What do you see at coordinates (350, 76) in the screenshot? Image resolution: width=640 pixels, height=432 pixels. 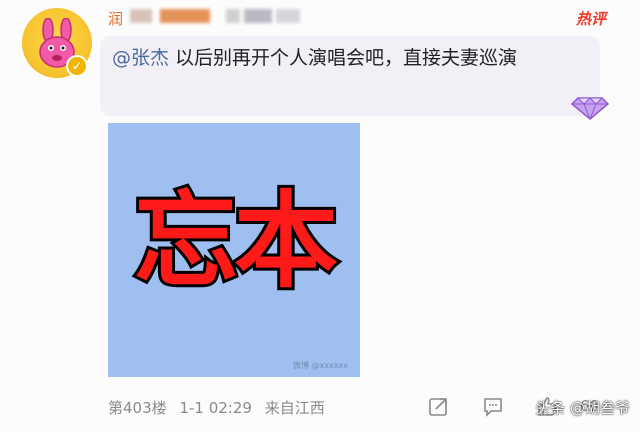 I see `comment-bubble: @张杰 以后别再开个人演唱会吧，直接夫妻巡演` at bounding box center [350, 76].